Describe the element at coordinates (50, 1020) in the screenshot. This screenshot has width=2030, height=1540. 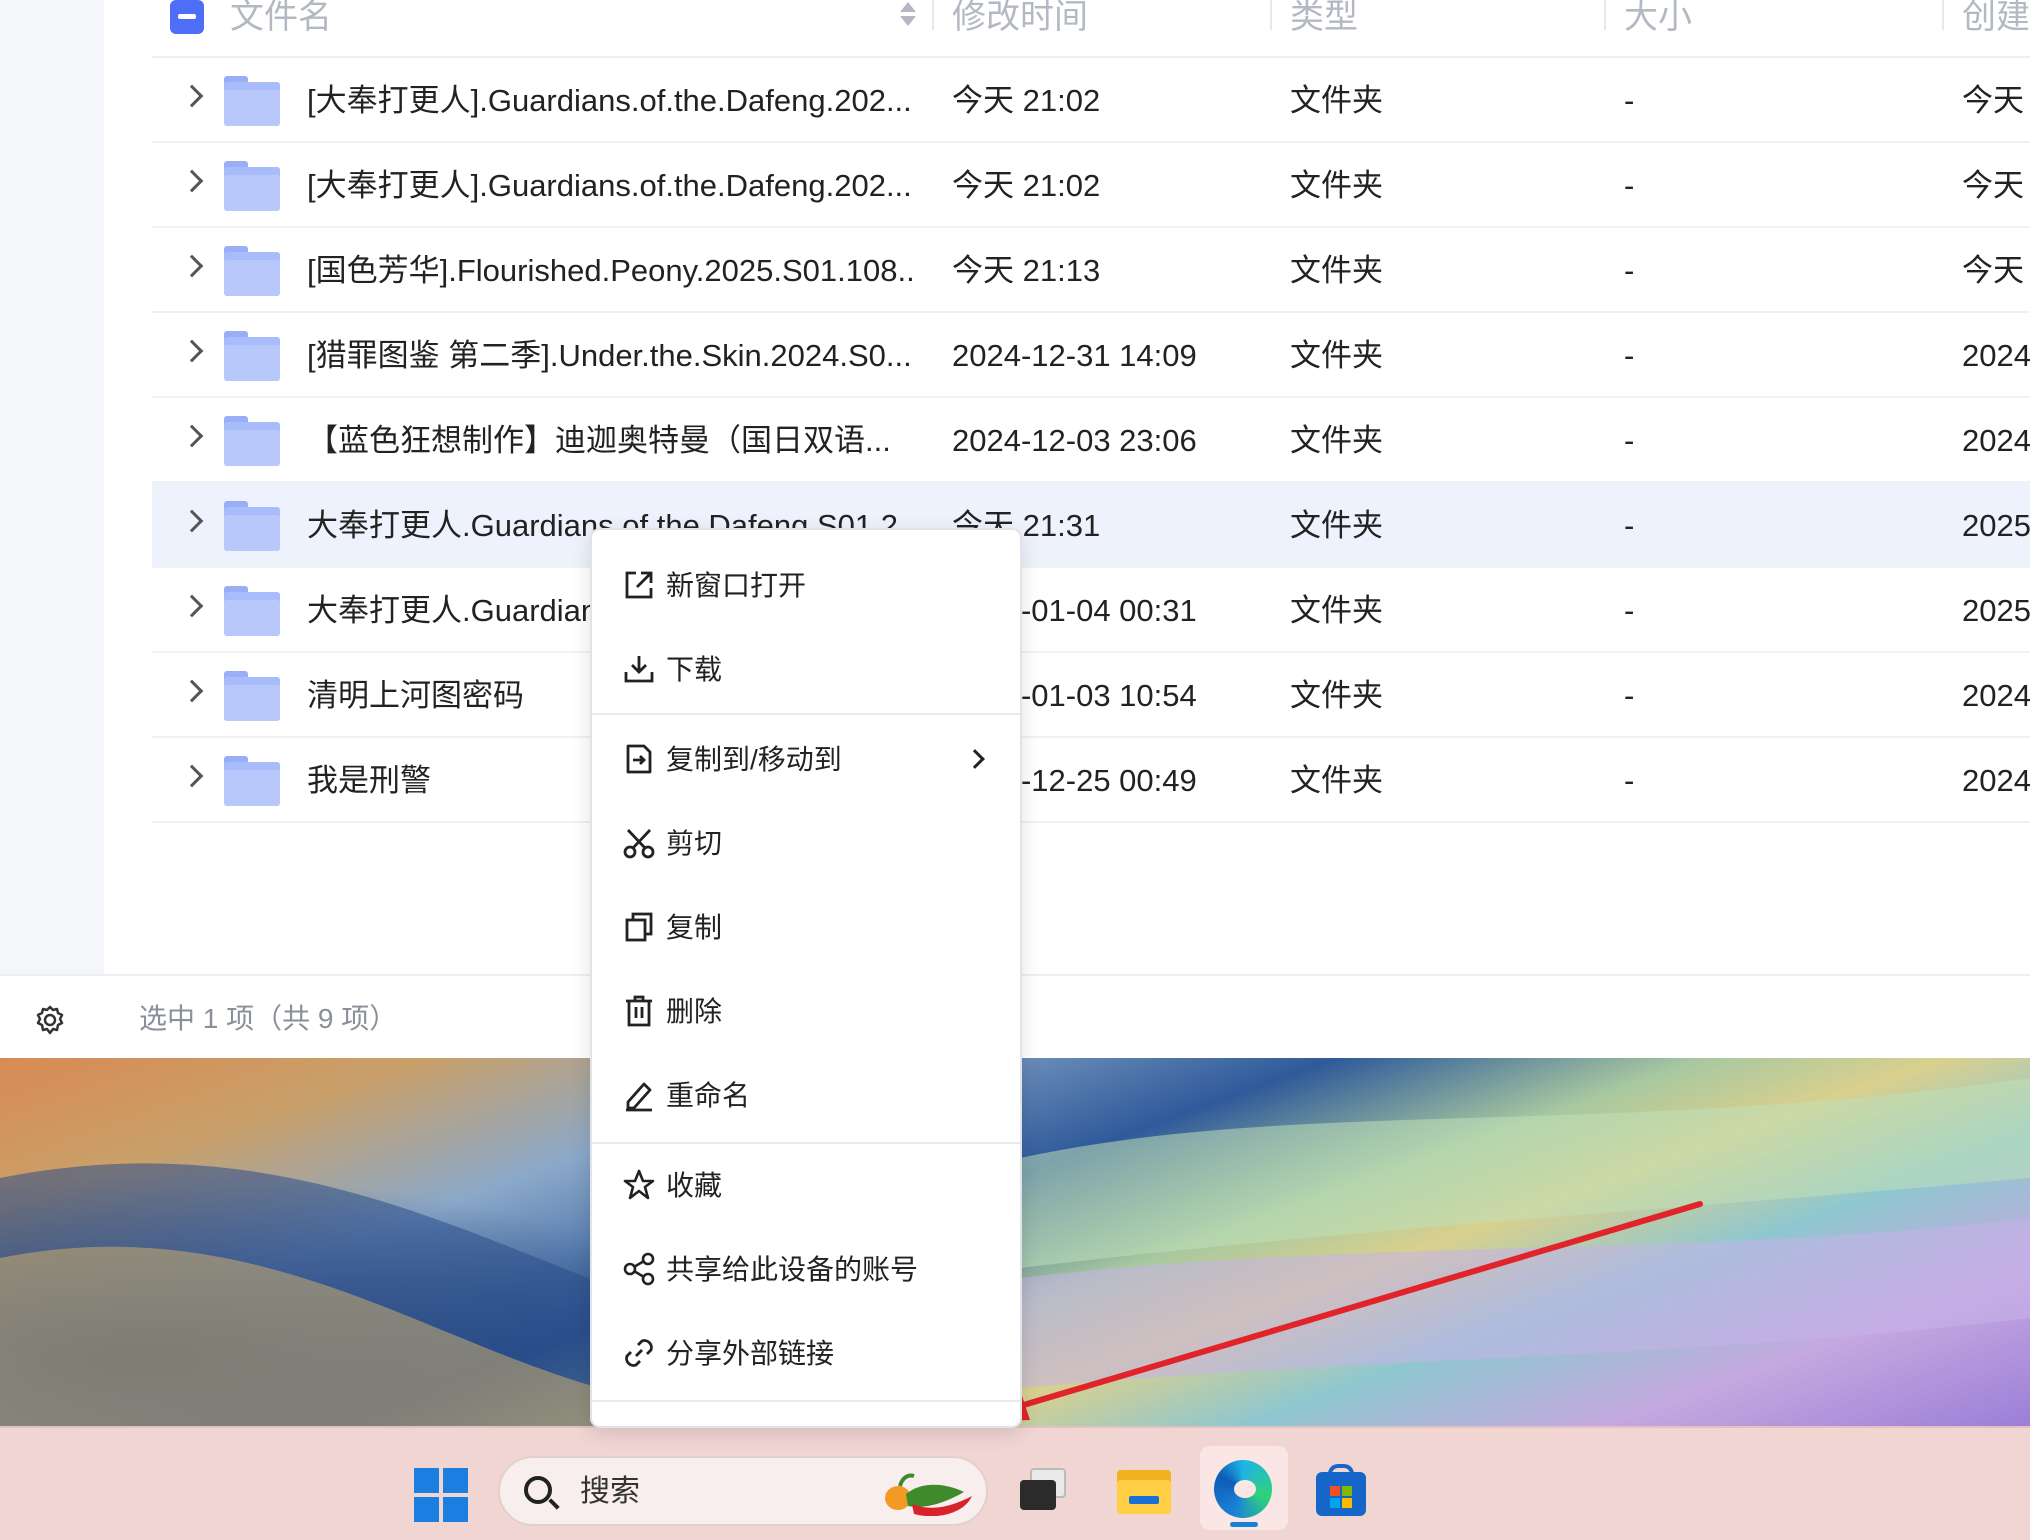
I see `settings-gear-icon` at that location.